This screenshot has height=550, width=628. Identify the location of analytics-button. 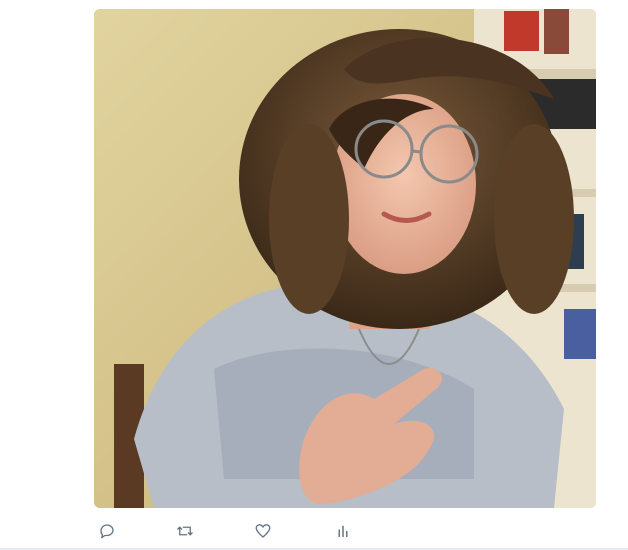
(343, 531).